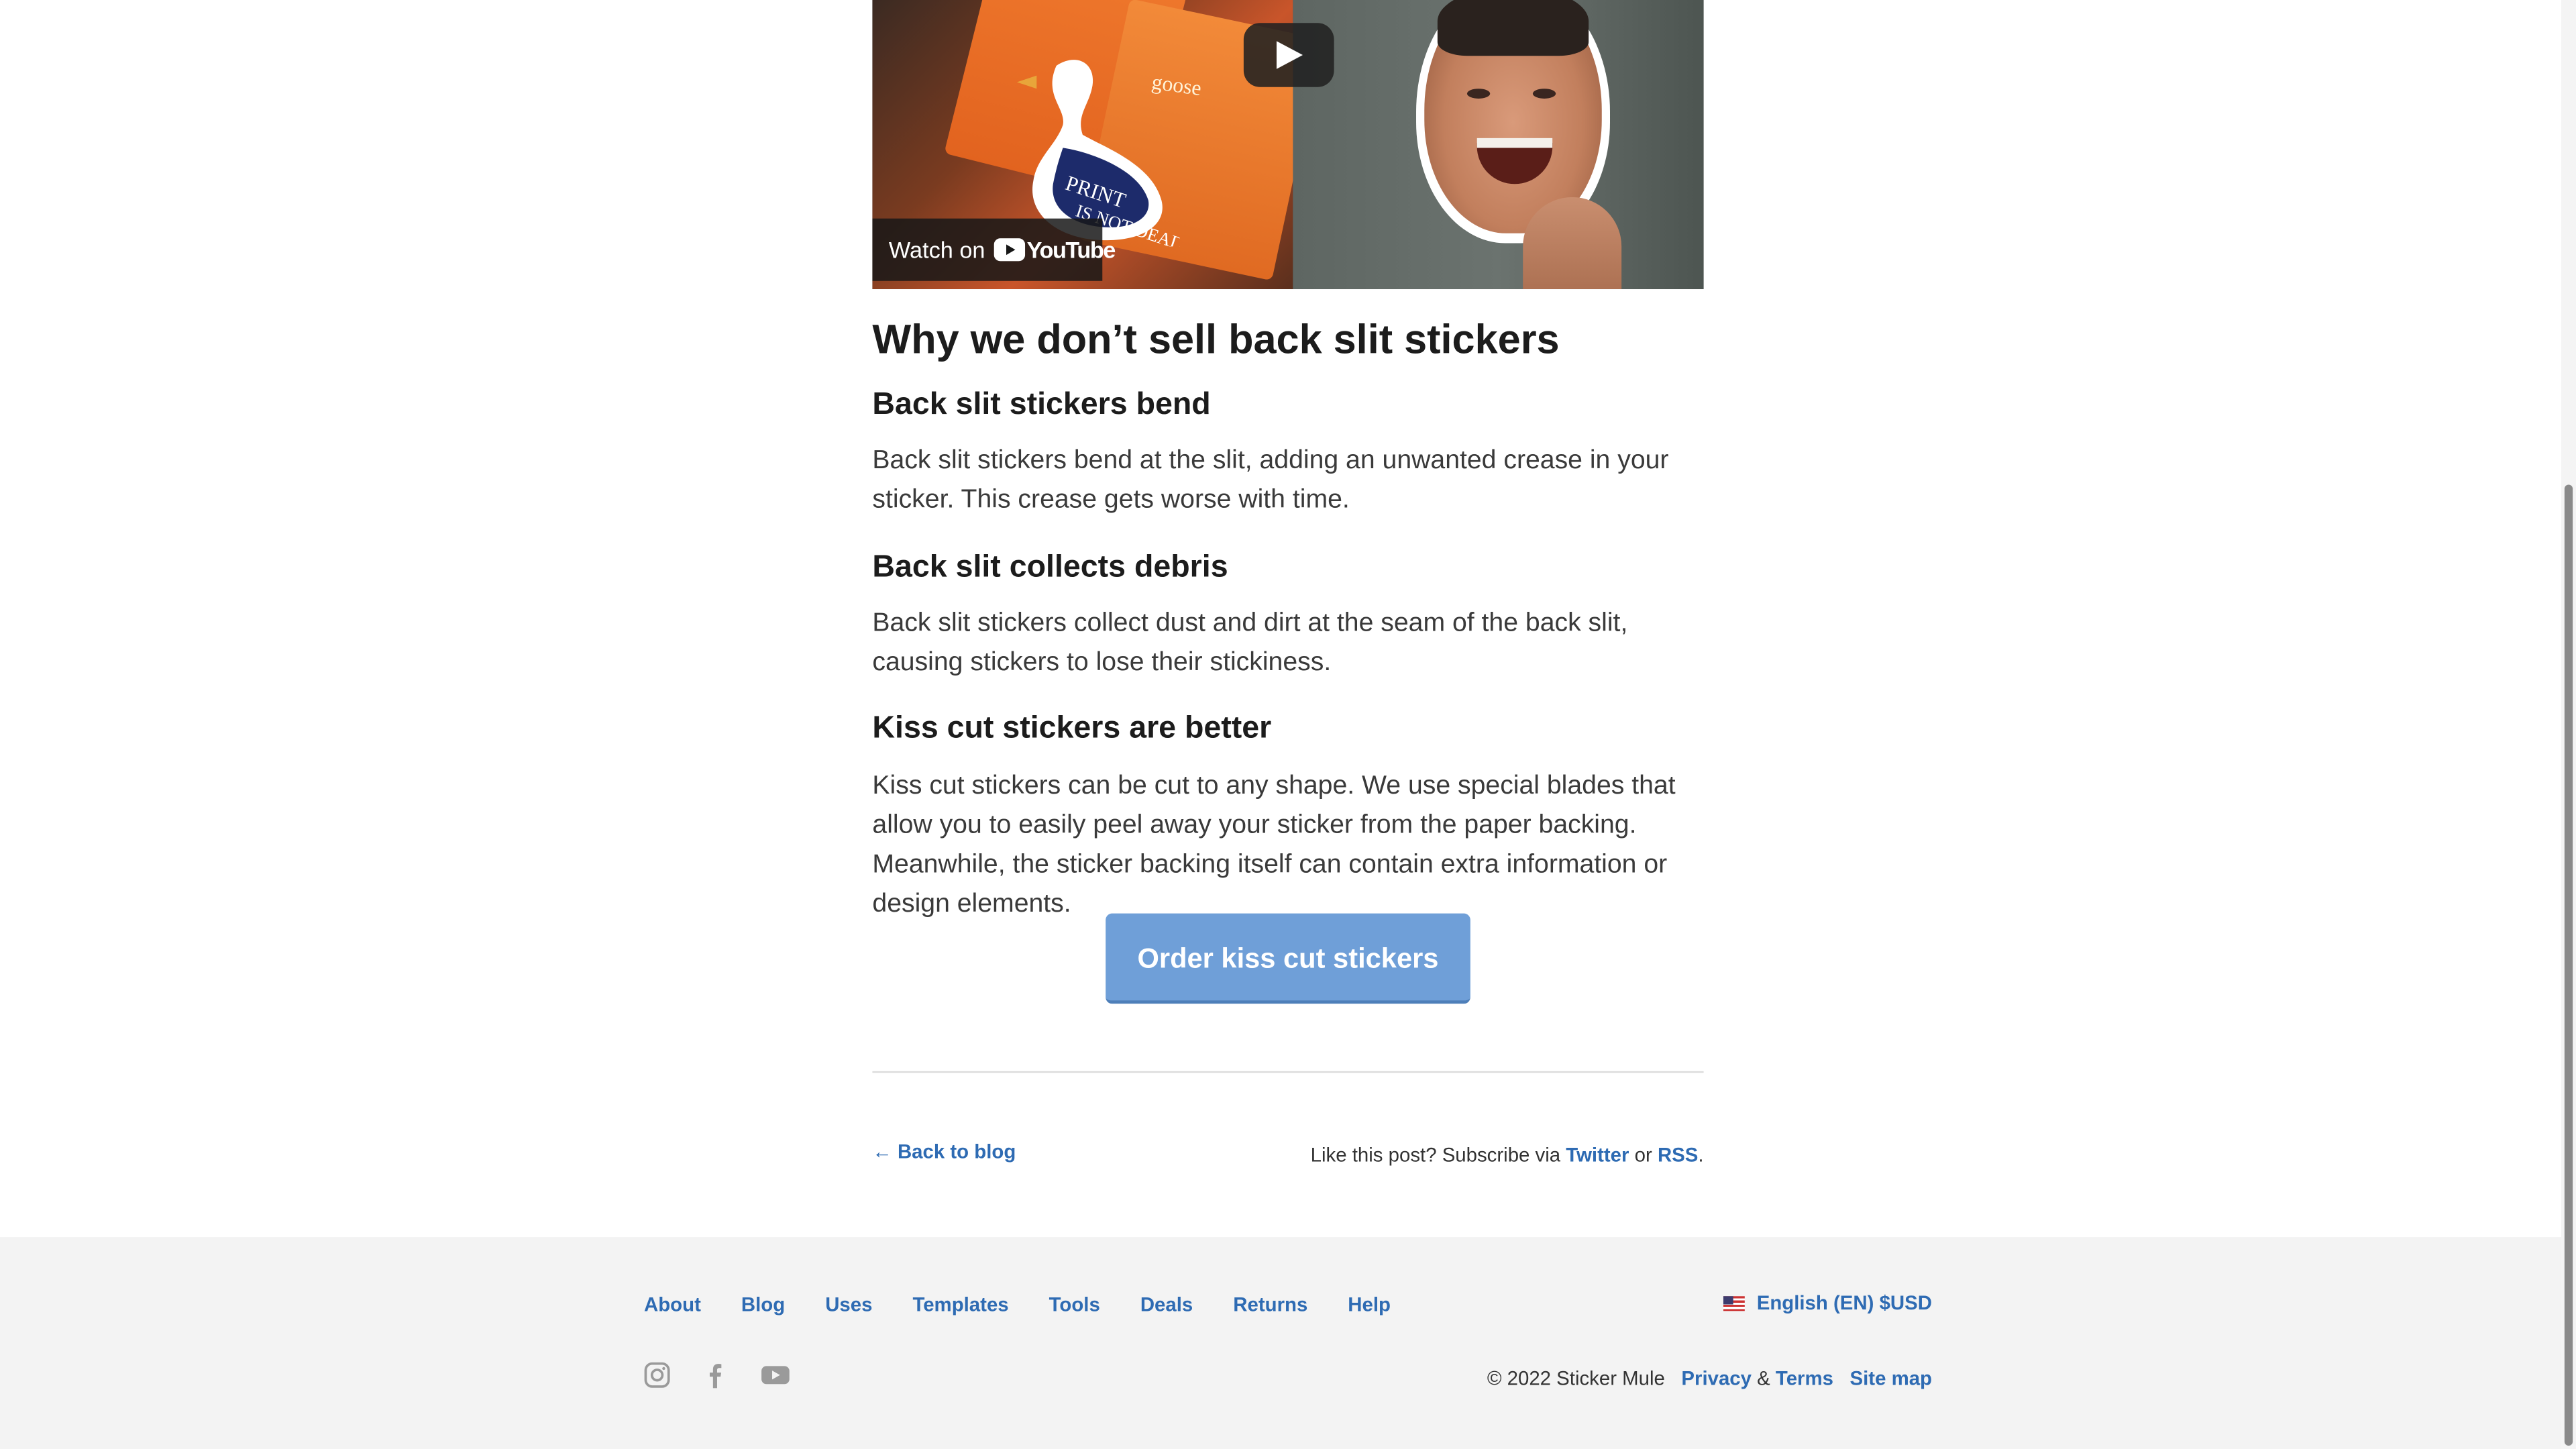 This screenshot has height=1449, width=2576. I want to click on facebook-icon, so click(715, 1379).